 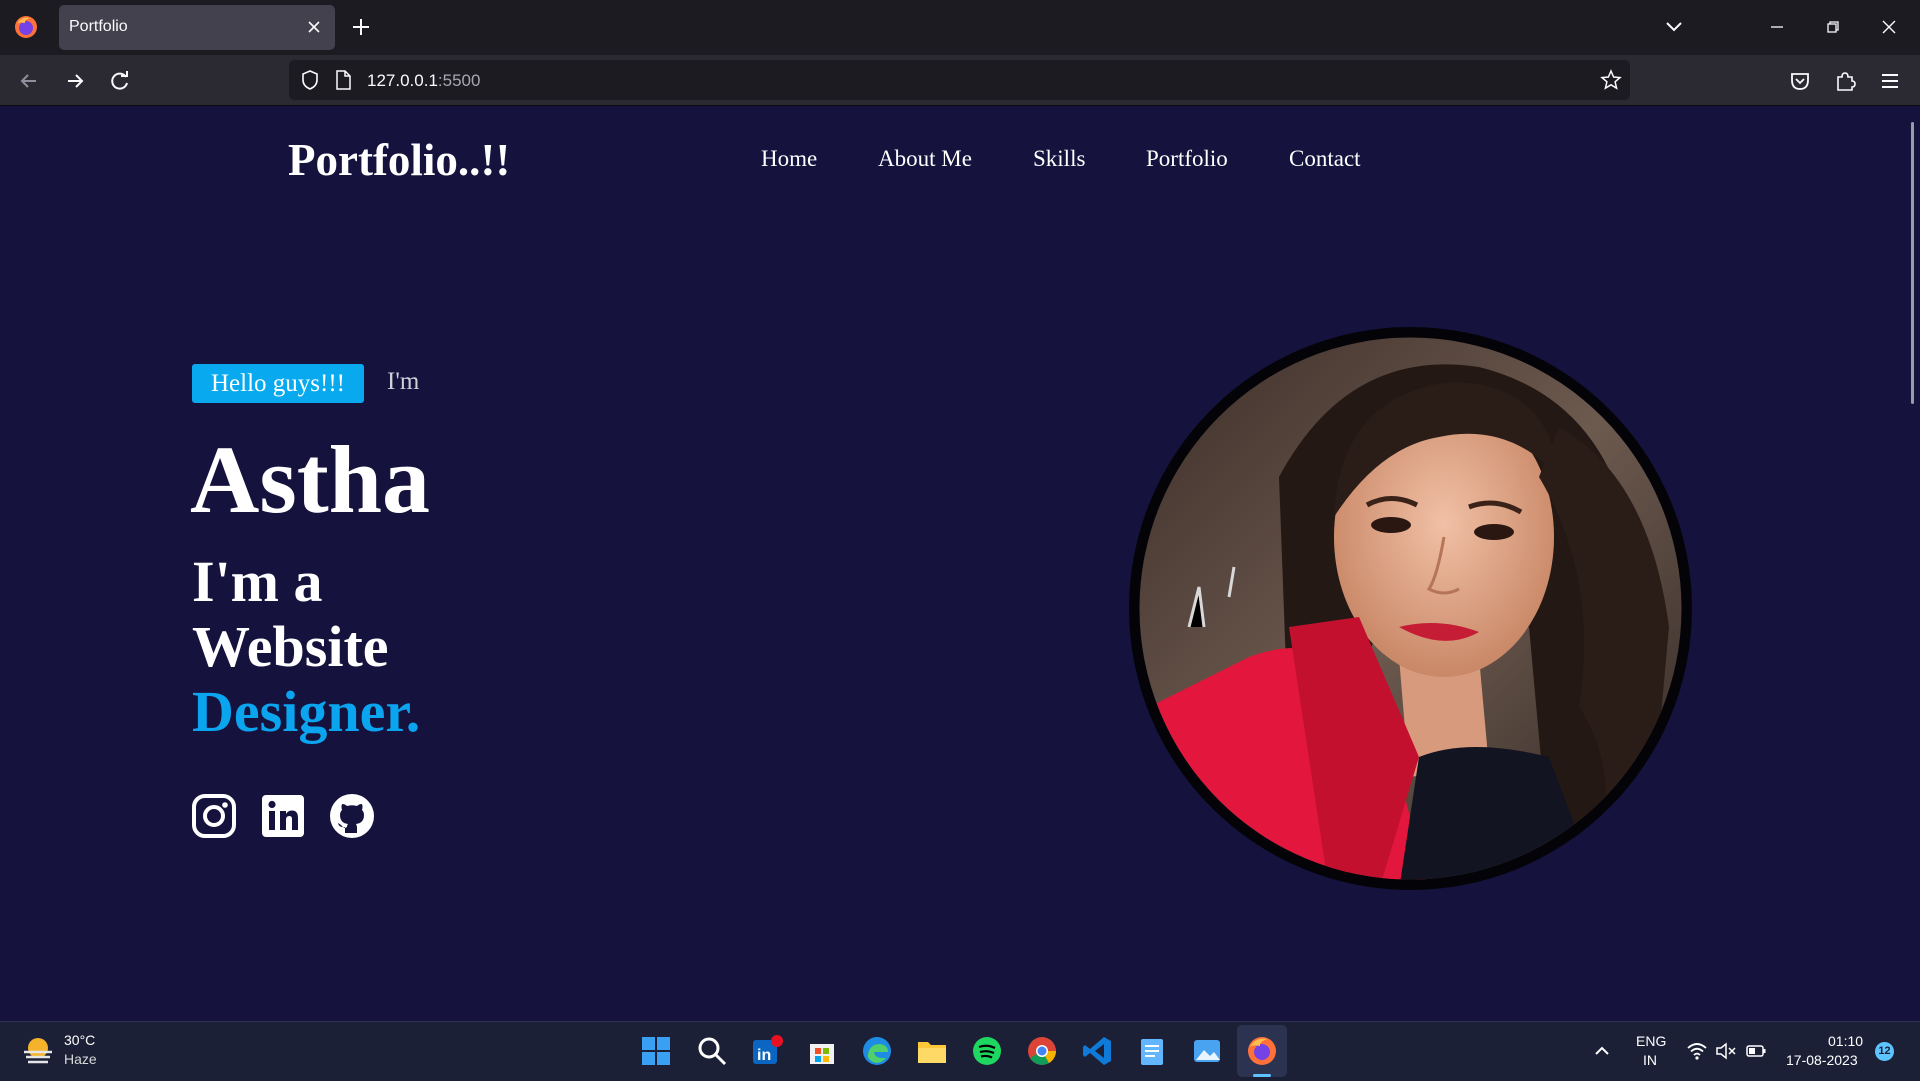 I want to click on url-text: 127.0.0.1:5500, so click(x=423, y=81).